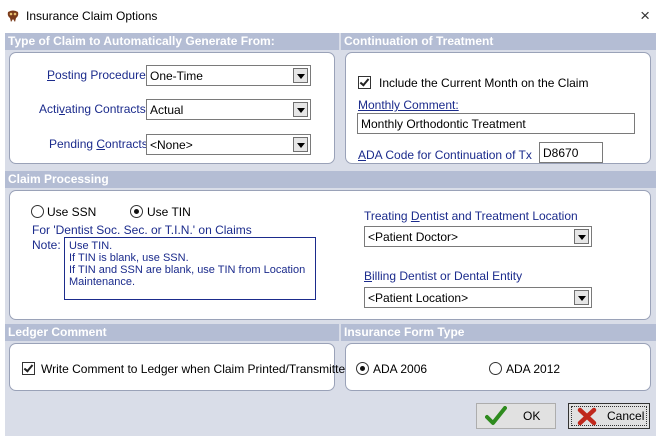 Image resolution: width=660 pixels, height=441 pixels. I want to click on cancel-button: Cancel, so click(609, 416).